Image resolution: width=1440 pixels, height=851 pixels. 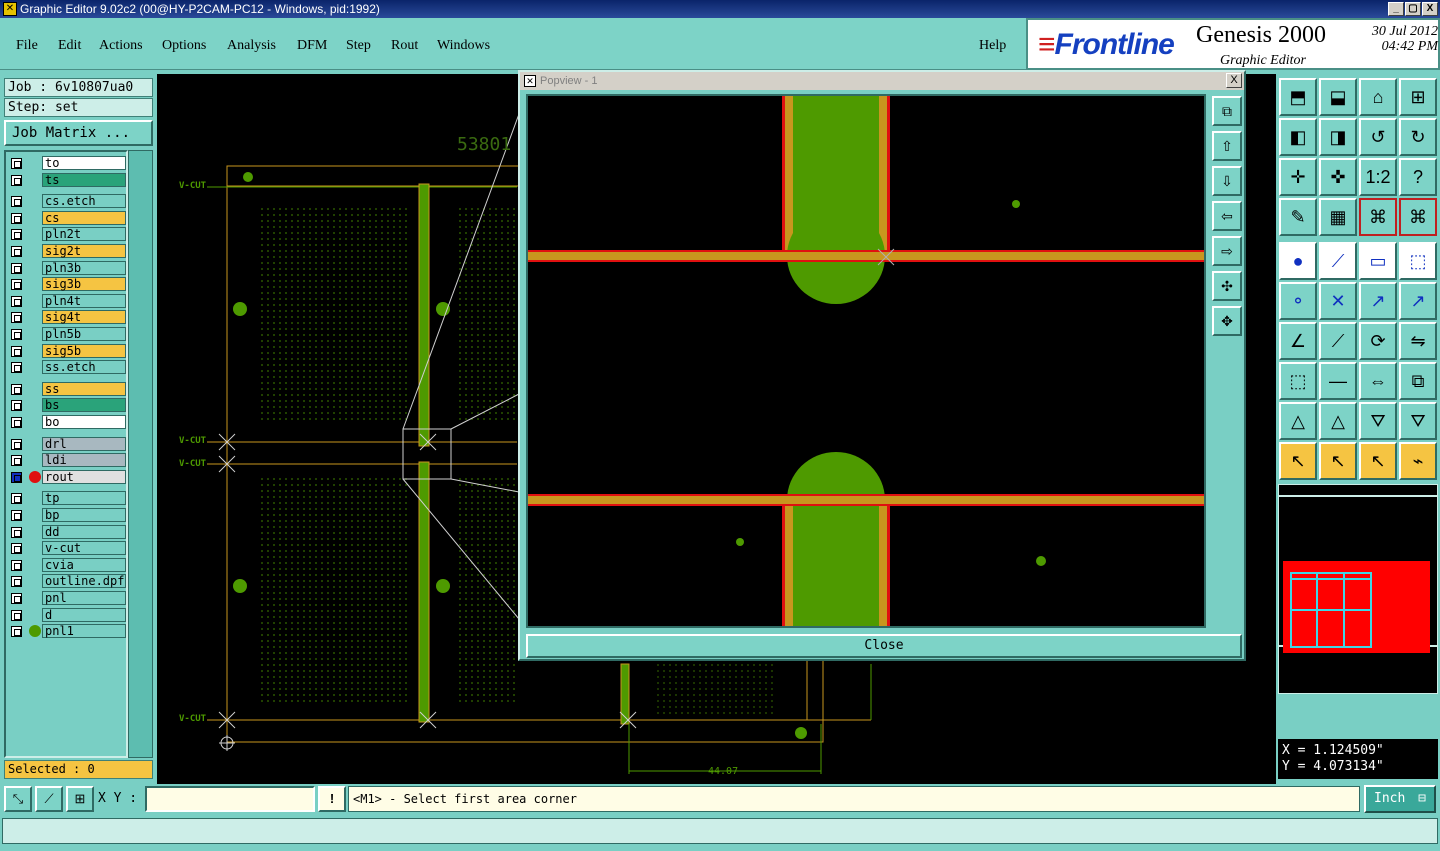 What do you see at coordinates (1418, 421) in the screenshot?
I see `area-alt-icon: ⛛` at bounding box center [1418, 421].